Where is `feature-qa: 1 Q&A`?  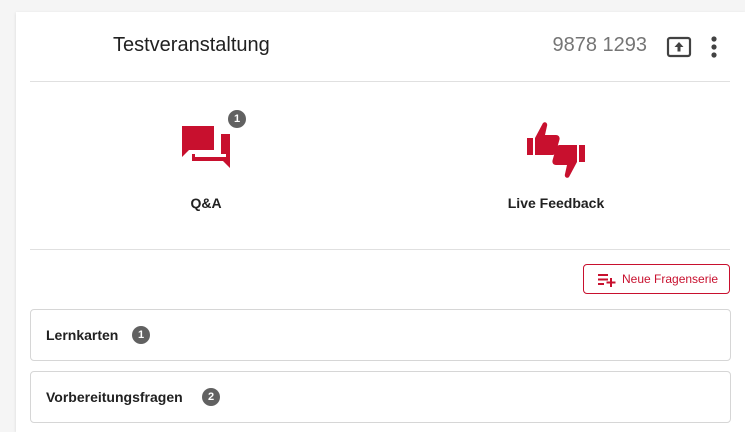 feature-qa: 1 Q&A is located at coordinates (206, 170).